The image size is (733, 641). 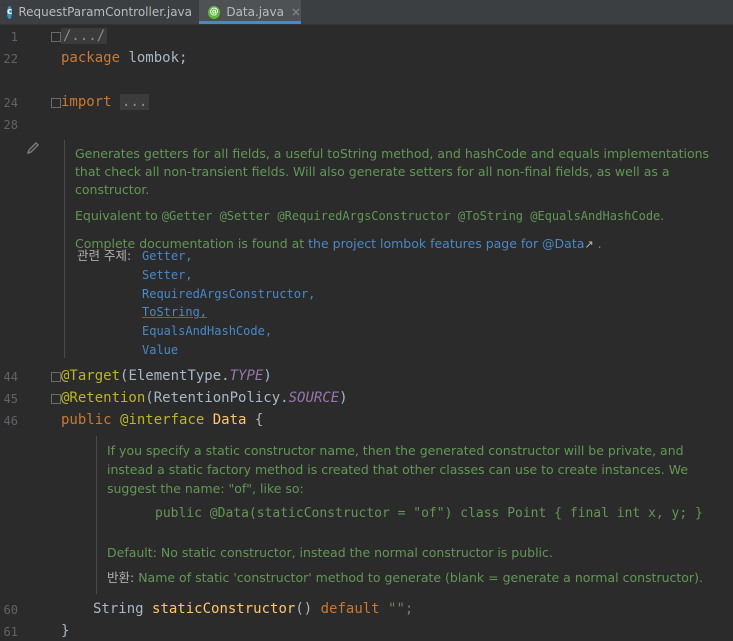 I want to click on line-number: 45, so click(x=10, y=399).